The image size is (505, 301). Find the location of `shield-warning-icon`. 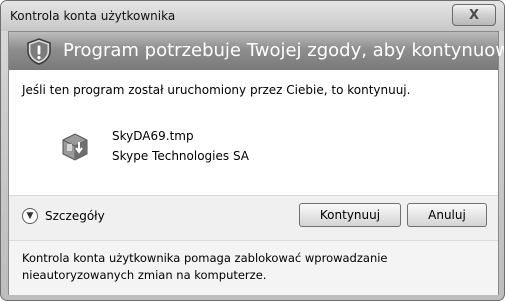

shield-warning-icon is located at coordinates (39, 51).